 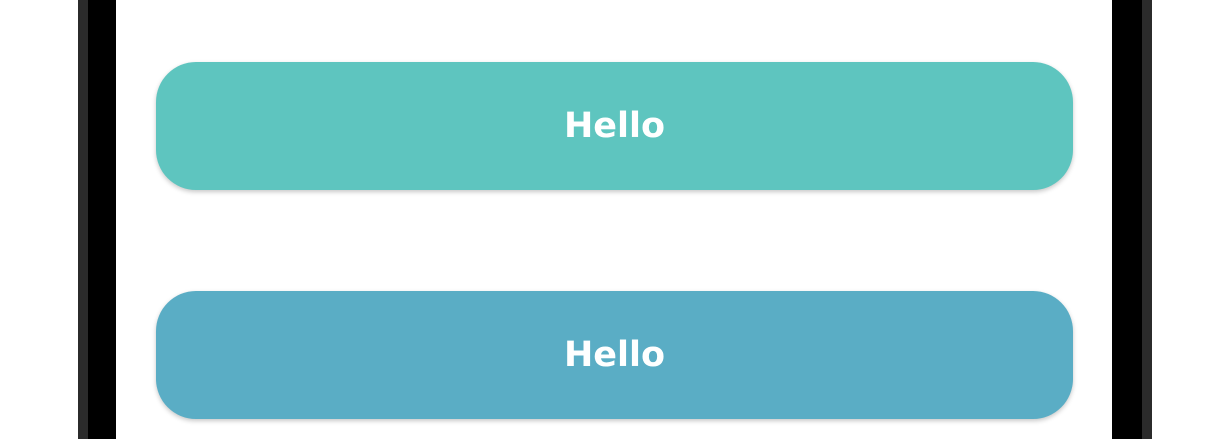 What do you see at coordinates (83, 219) in the screenshot?
I see `device-bezel-left` at bounding box center [83, 219].